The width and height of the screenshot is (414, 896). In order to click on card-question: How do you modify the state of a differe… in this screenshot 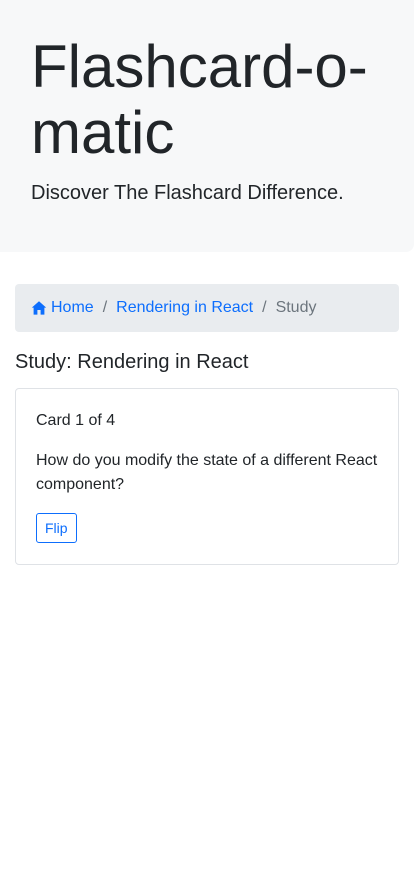, I will do `click(207, 472)`.